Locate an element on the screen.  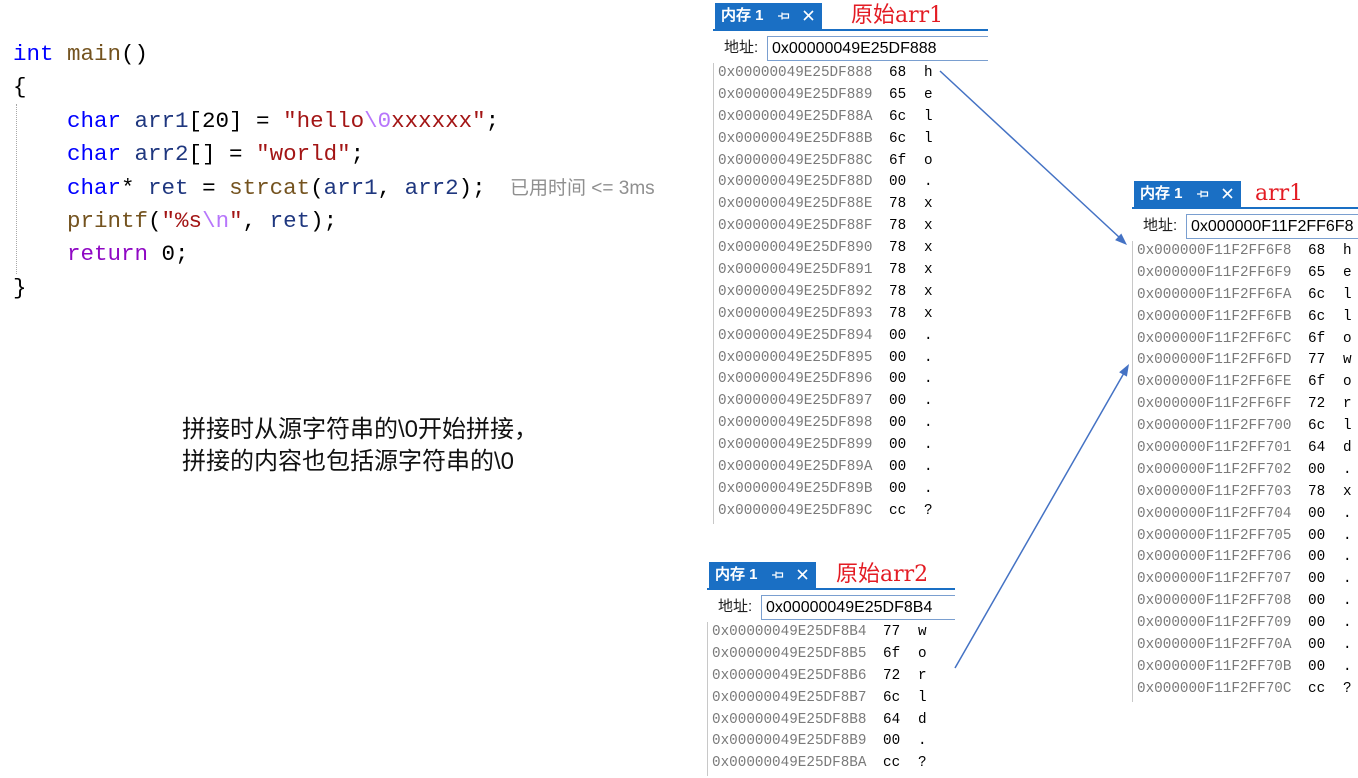
address-input: 0x00000049E25DF8B4 is located at coordinates (858, 607).